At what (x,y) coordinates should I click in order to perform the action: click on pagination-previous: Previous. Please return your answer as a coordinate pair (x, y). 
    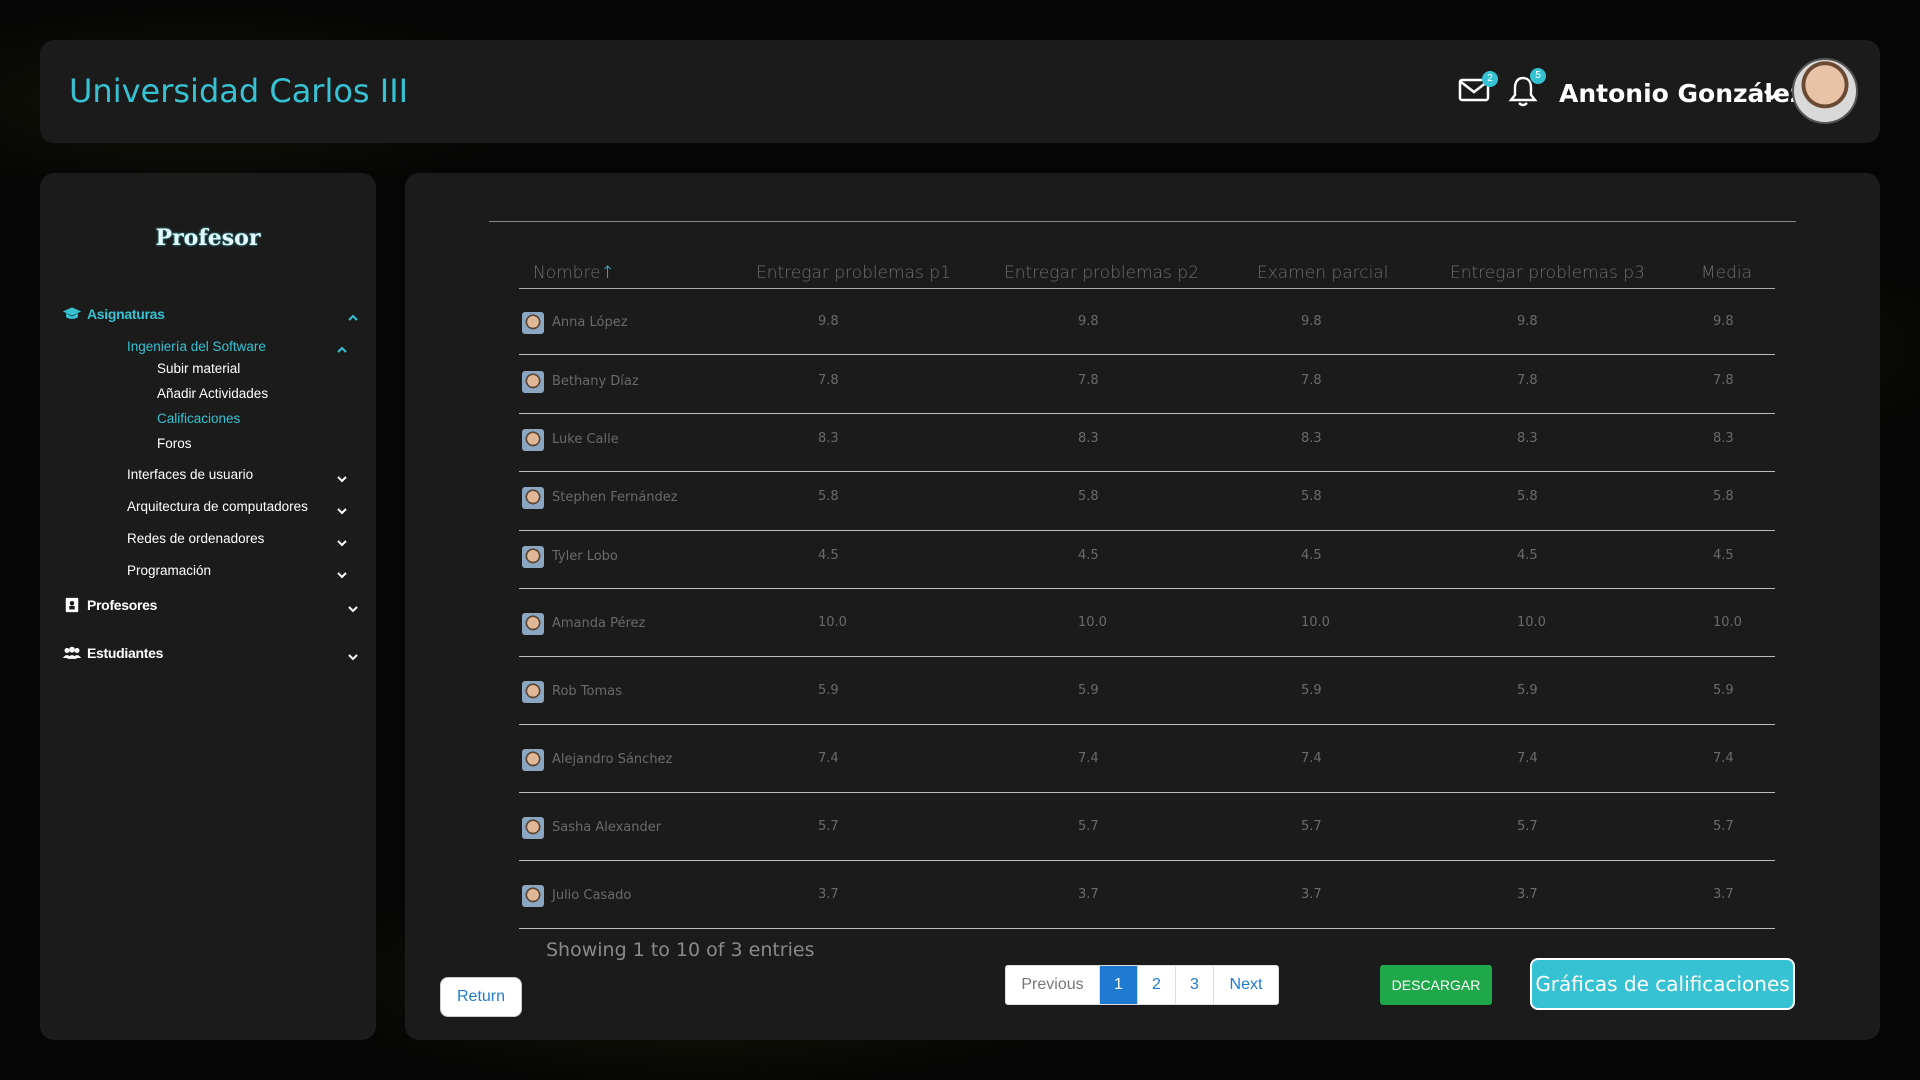
    Looking at the image, I should click on (1053, 985).